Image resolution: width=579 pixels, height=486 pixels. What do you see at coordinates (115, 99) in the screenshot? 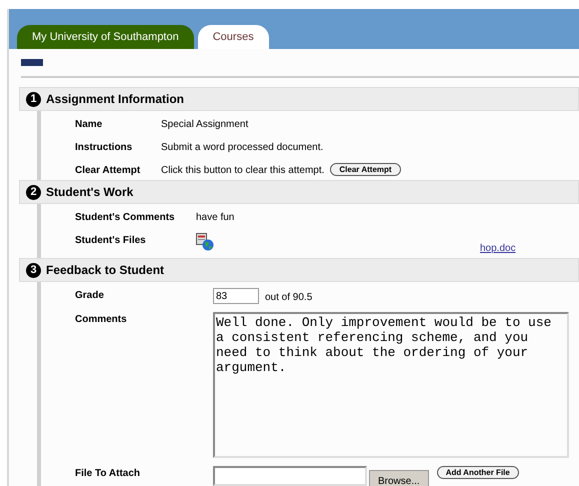
I see `section-title: Assignment Information` at bounding box center [115, 99].